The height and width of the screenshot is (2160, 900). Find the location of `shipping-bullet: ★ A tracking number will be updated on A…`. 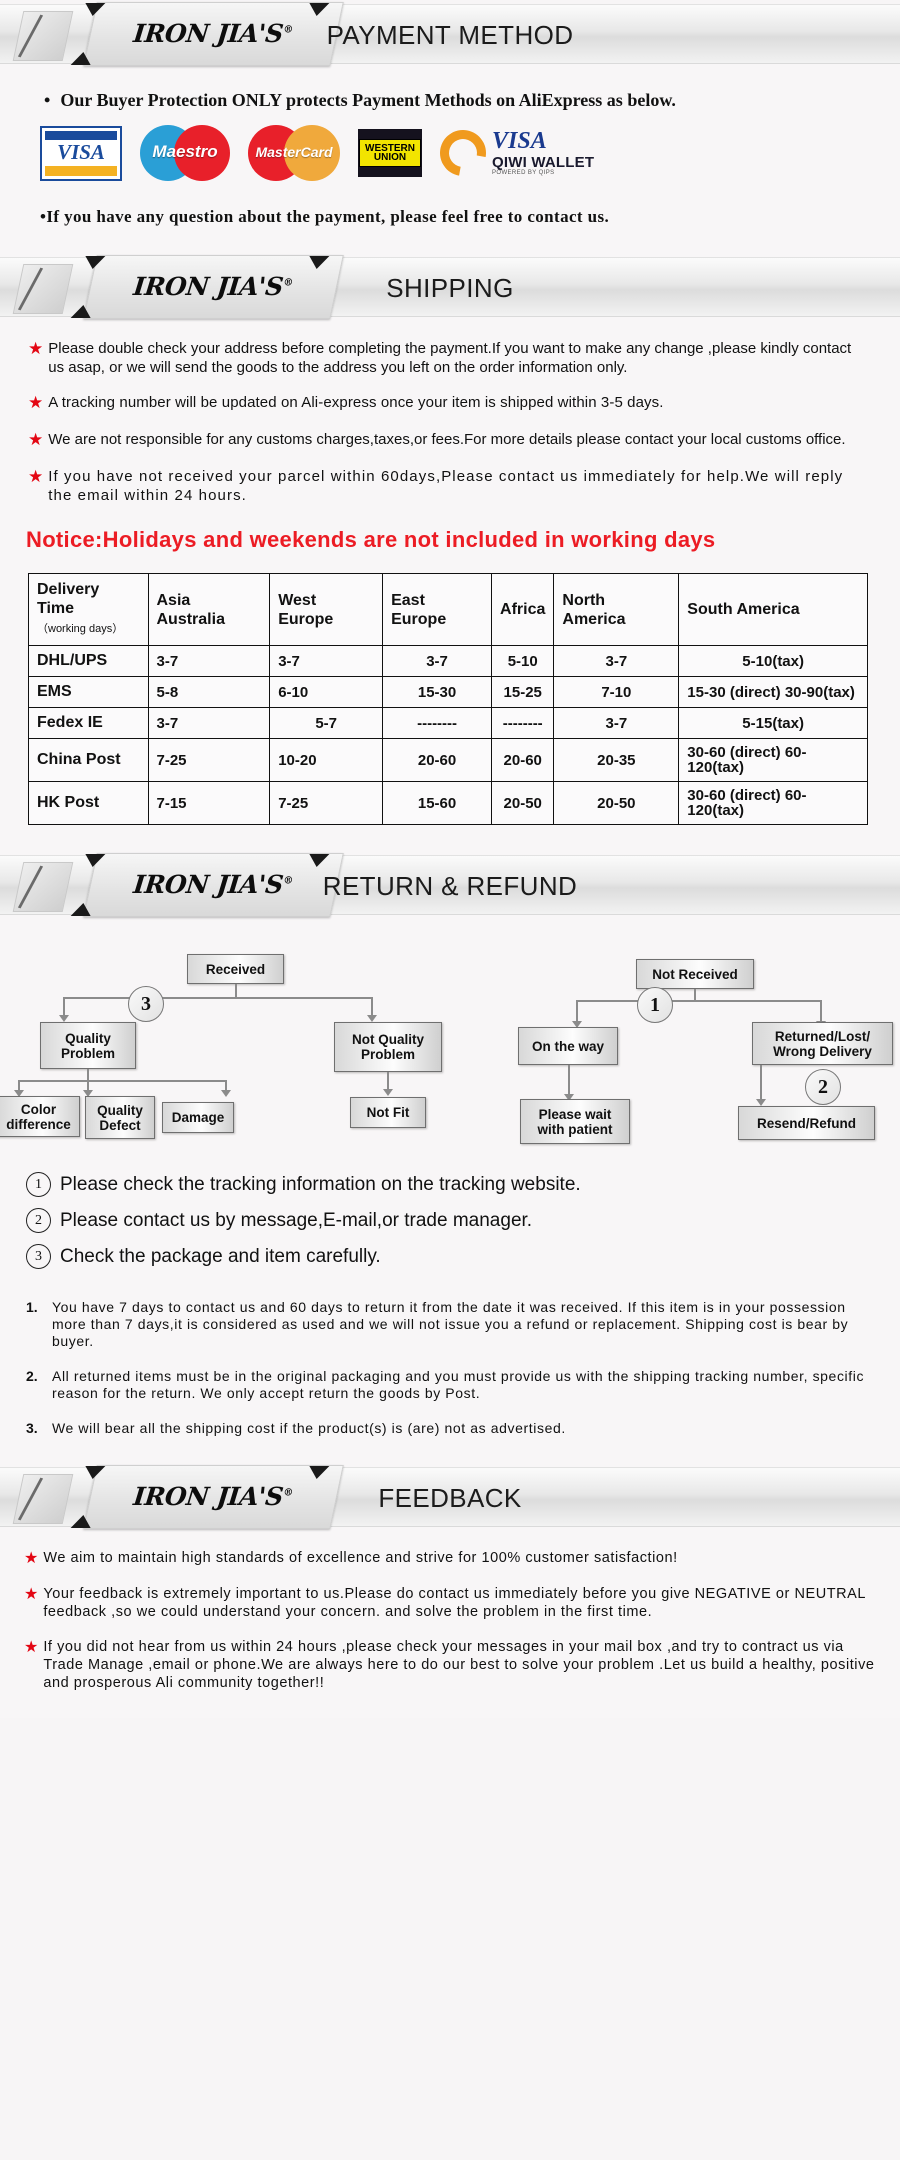

shipping-bullet: ★ A tracking number will be updated on A… is located at coordinates (450, 402).